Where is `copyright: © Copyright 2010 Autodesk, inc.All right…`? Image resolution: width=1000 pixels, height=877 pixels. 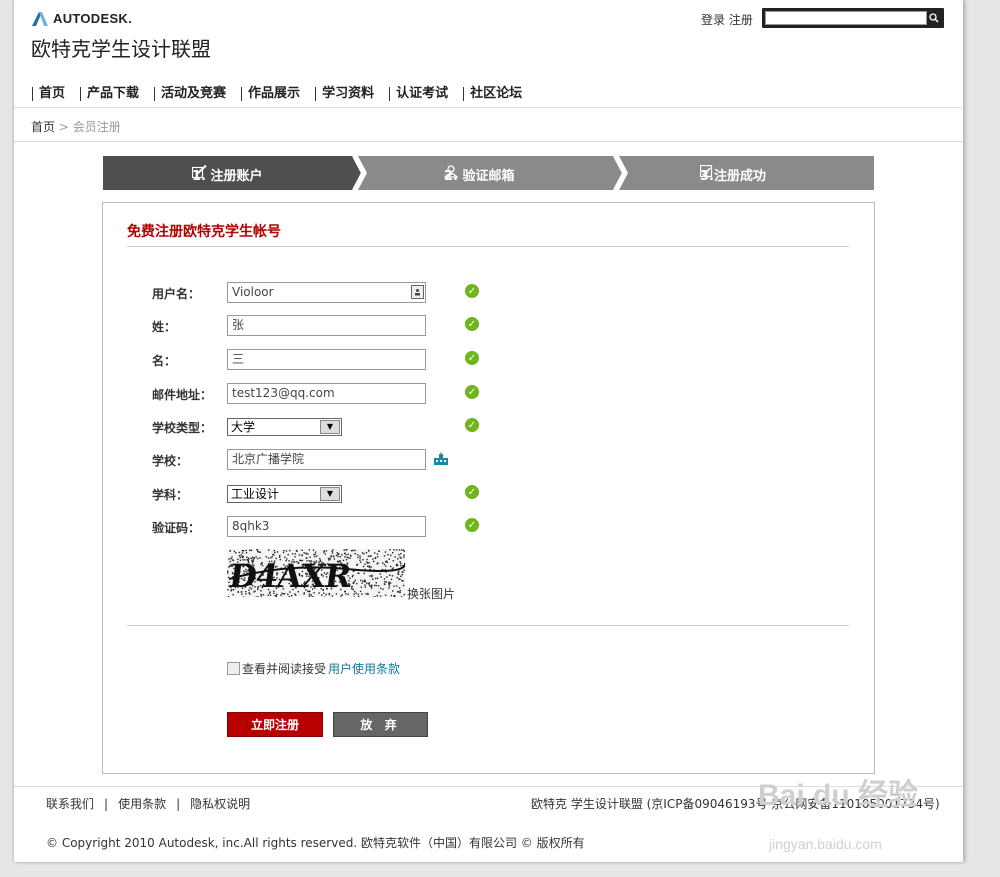
copyright: © Copyright 2010 Autodesk, inc.All right… is located at coordinates (315, 843).